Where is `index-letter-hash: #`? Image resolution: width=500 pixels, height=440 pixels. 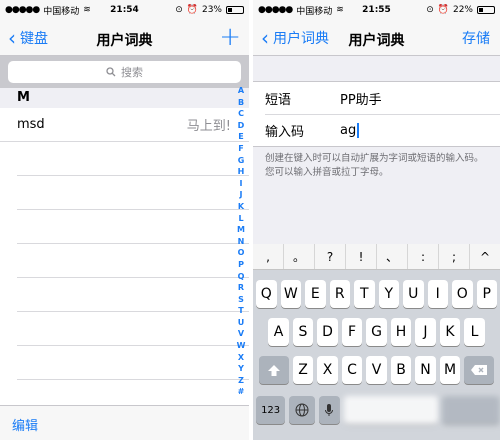
index-letter-hash: # is located at coordinates (241, 392).